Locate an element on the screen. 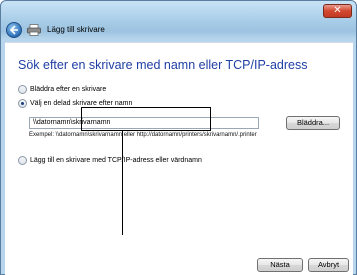 This screenshot has height=275, width=357. cancel-button: Avbryt is located at coordinates (328, 265).